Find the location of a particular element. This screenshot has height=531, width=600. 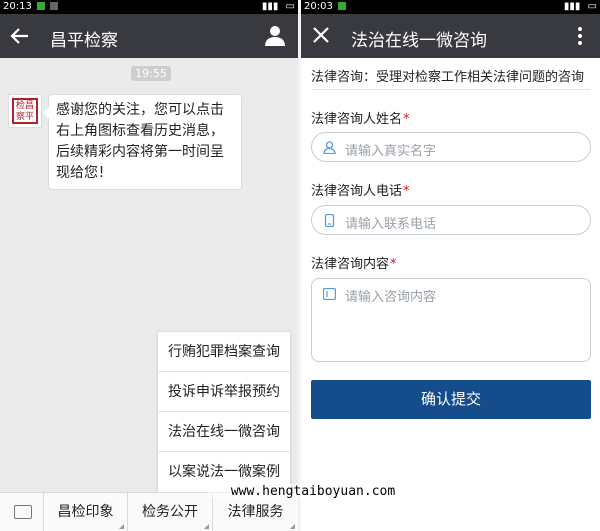

name-label: 法律咨询人姓名* is located at coordinates (360, 117).